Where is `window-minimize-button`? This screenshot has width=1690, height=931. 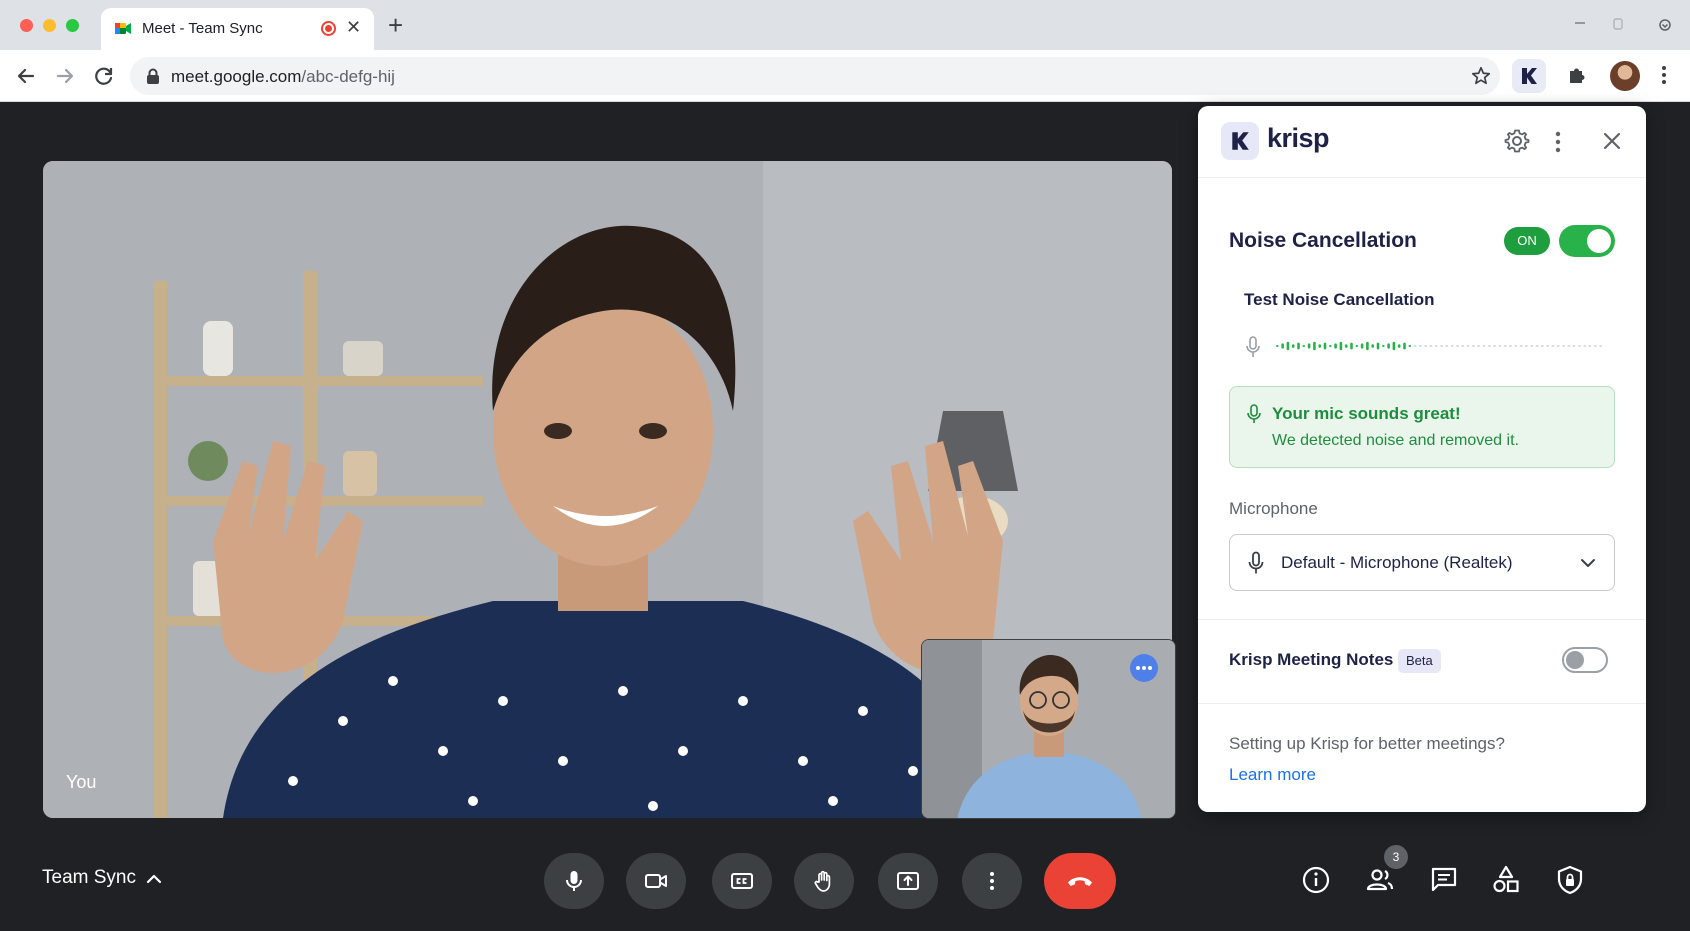
window-minimize-button is located at coordinates (49, 25).